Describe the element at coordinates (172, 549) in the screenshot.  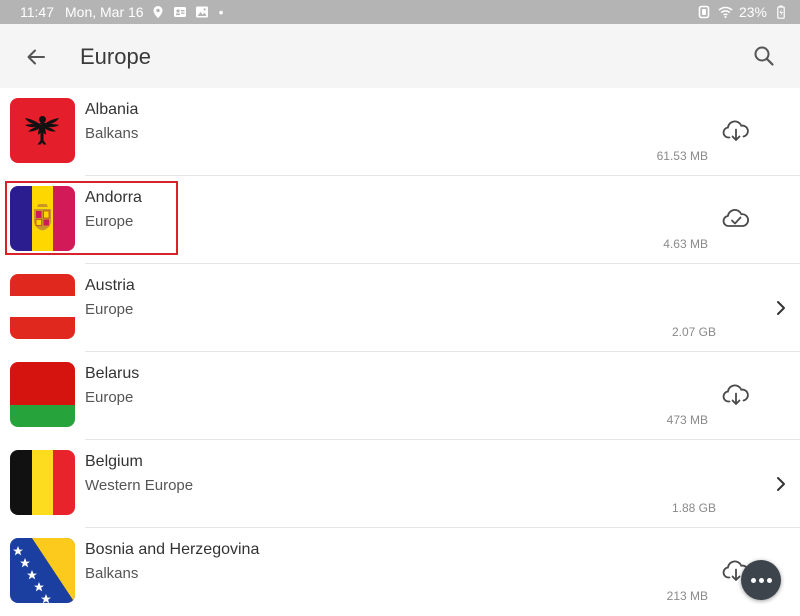
I see `country-name: Bosnia and Herzegovina` at that location.